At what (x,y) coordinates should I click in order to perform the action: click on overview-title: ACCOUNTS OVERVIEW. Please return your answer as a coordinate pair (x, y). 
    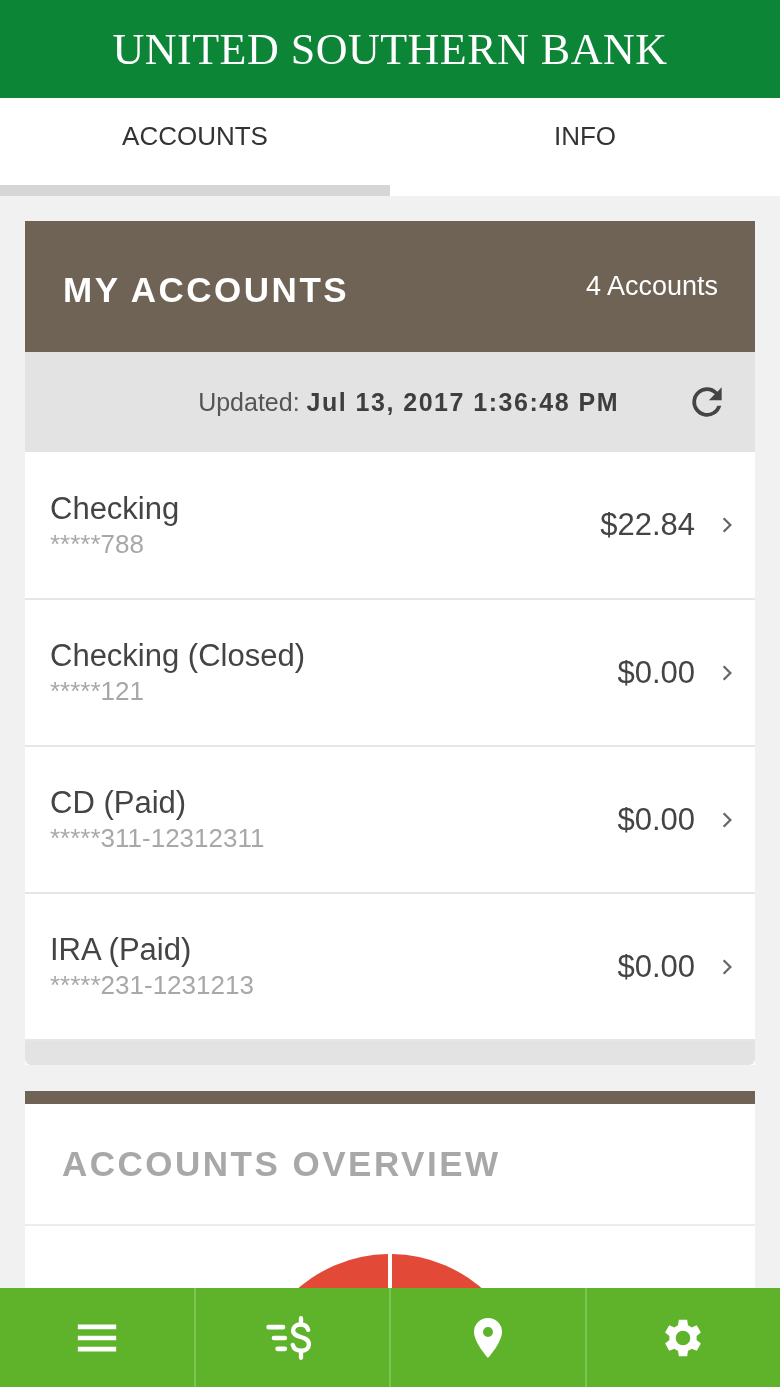
    Looking at the image, I should click on (281, 1164).